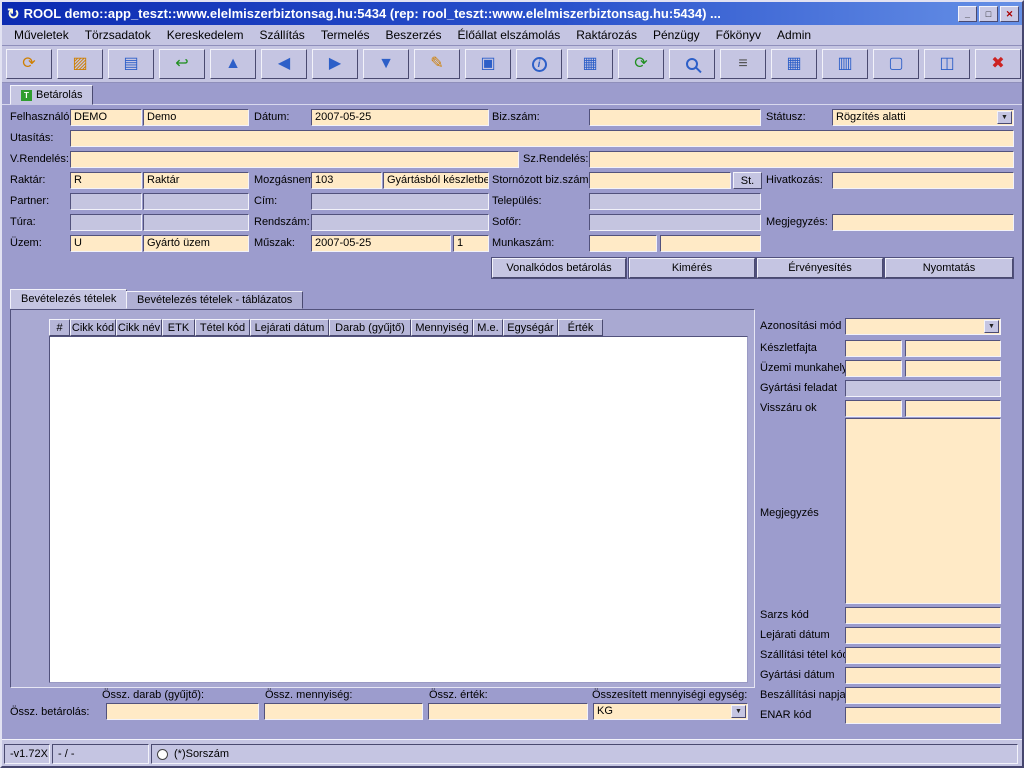 The image size is (1024, 768). What do you see at coordinates (923, 180) in the screenshot?
I see `hivatkozas-field` at bounding box center [923, 180].